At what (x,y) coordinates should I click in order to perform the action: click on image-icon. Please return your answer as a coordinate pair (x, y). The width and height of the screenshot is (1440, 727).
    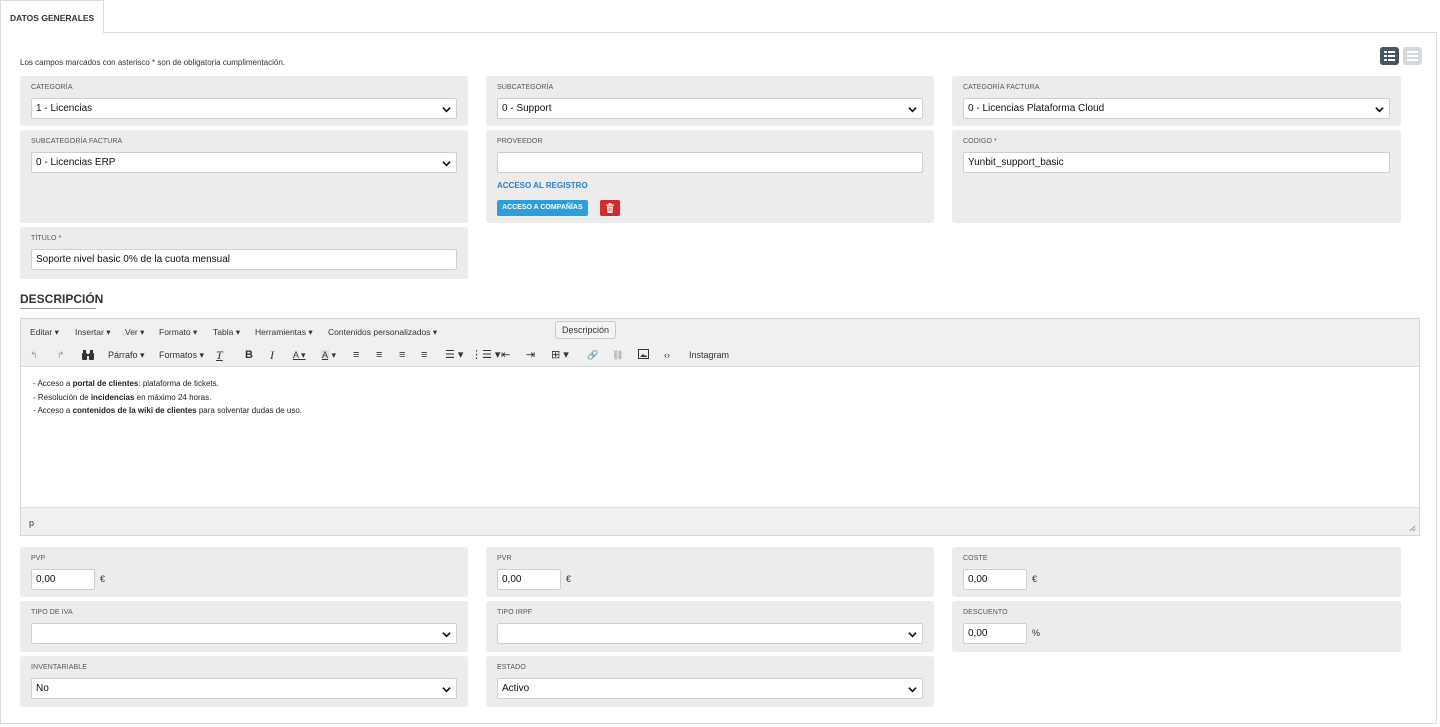
    Looking at the image, I should click on (643, 355).